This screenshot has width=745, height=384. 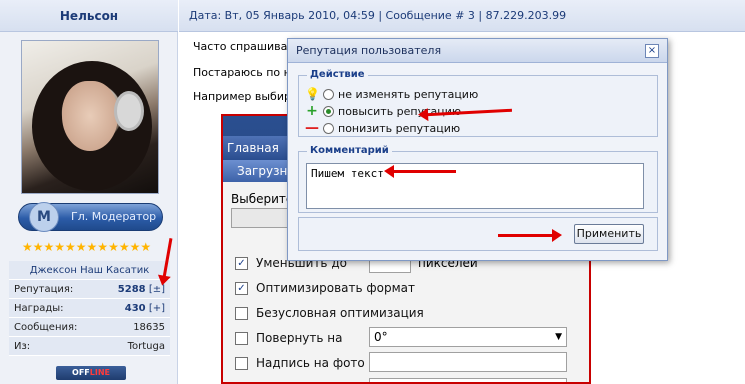 I want to click on stat-awards: Награды: 430 [+], so click(x=89, y=308).